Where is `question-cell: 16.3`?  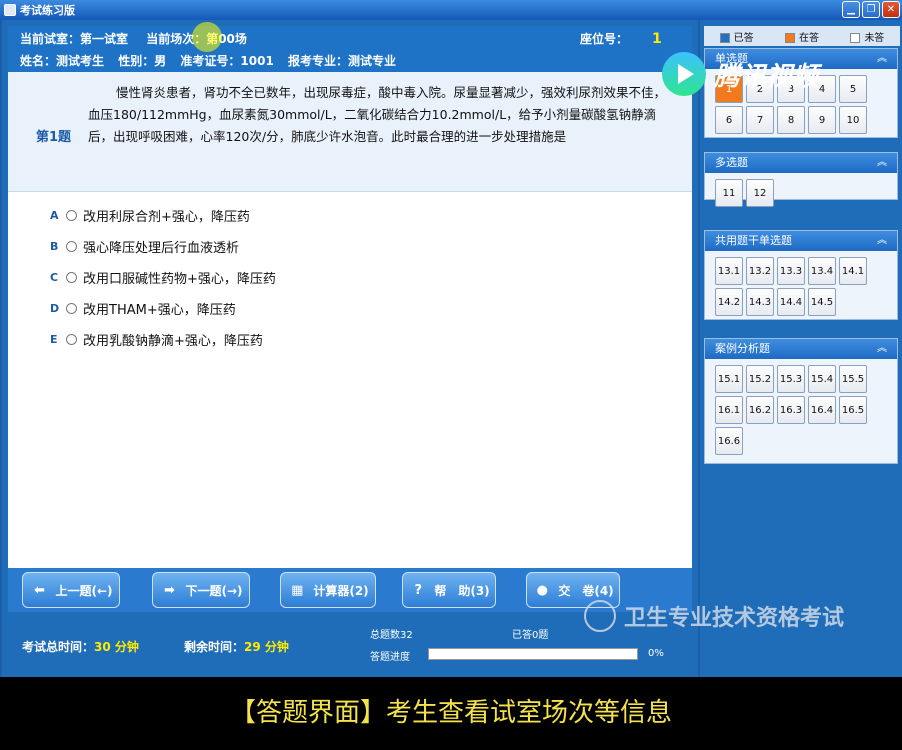 question-cell: 16.3 is located at coordinates (791, 410).